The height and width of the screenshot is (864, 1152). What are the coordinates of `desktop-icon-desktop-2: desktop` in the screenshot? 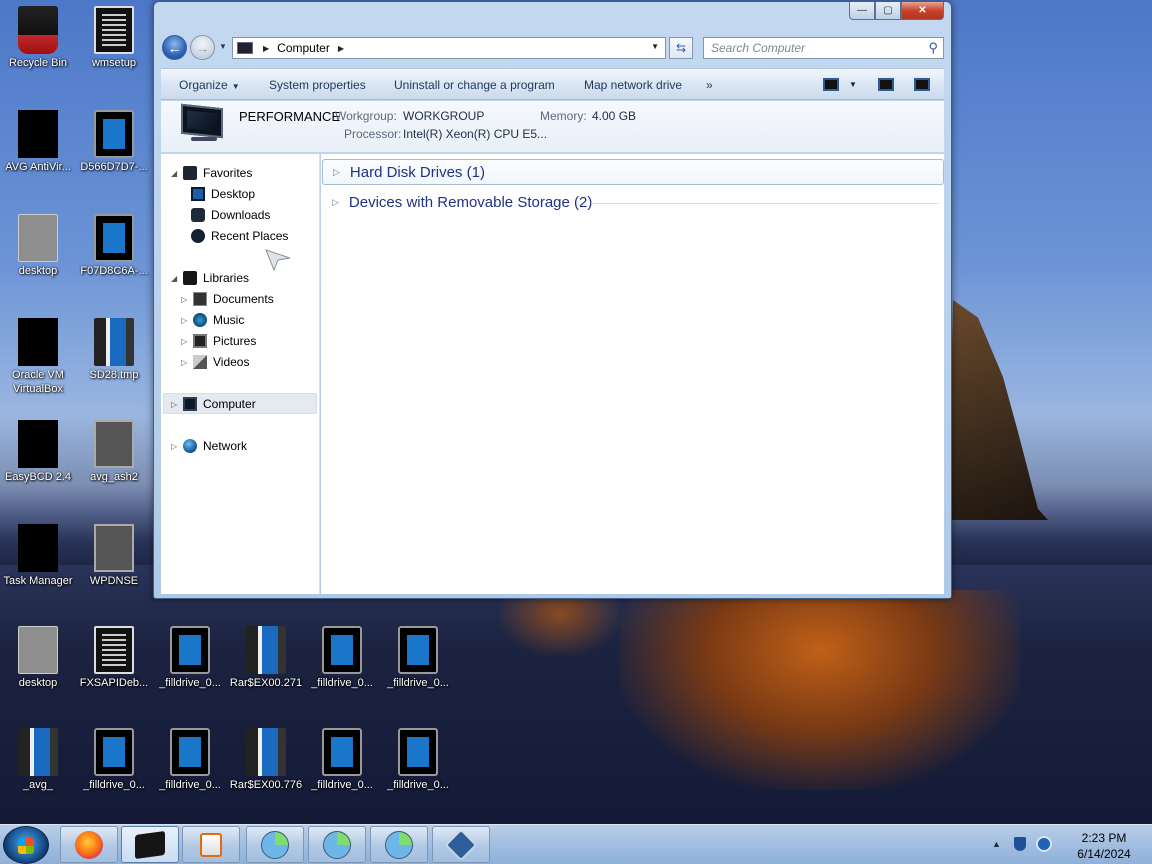 It's located at (38, 658).